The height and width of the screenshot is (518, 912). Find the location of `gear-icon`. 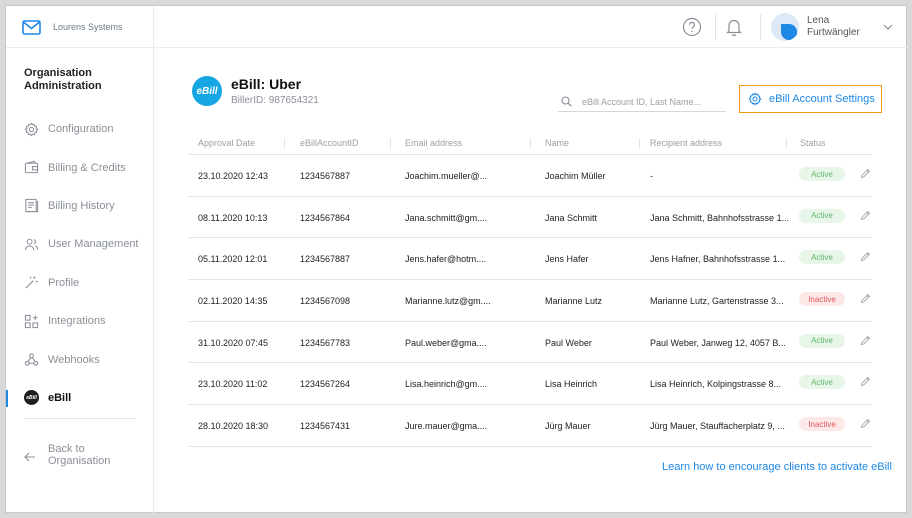

gear-icon is located at coordinates (755, 99).